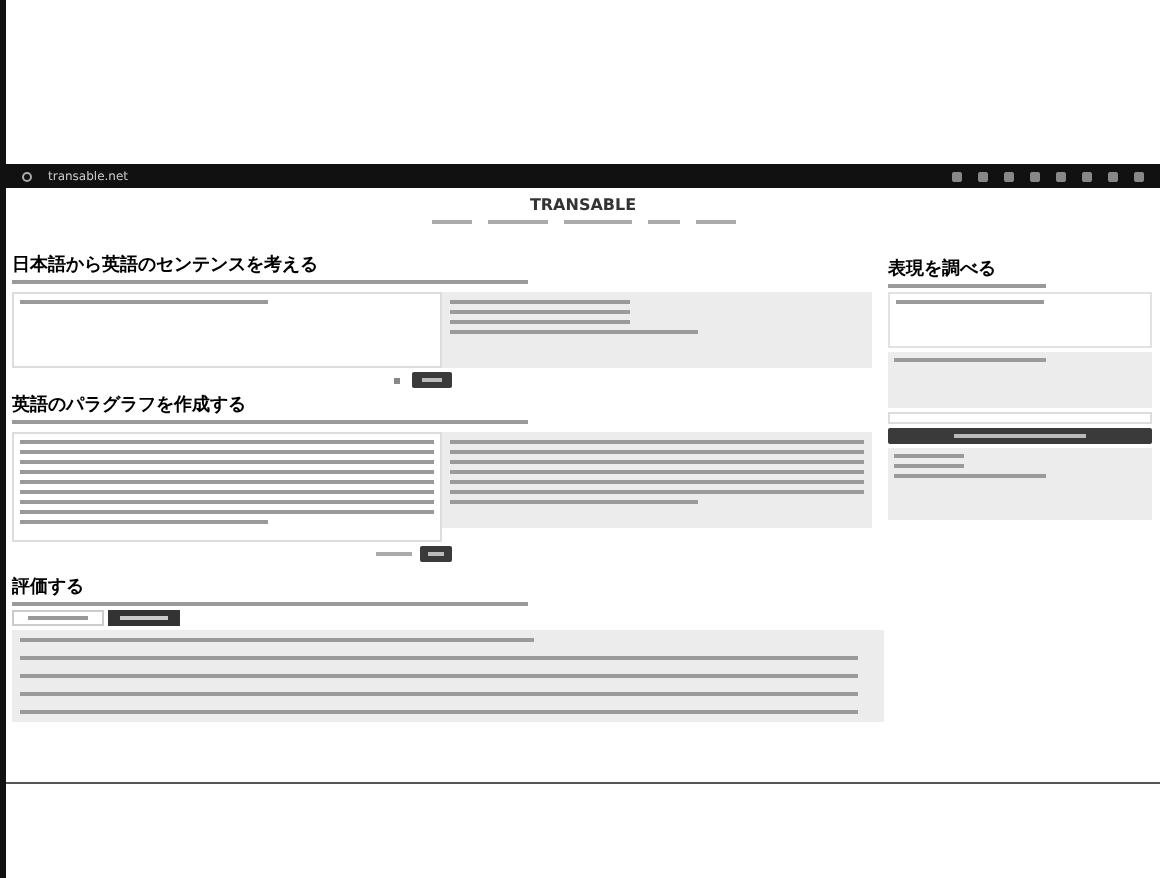 The width and height of the screenshot is (1160, 878). Describe the element at coordinates (27, 176) in the screenshot. I see `reload-icon` at that location.